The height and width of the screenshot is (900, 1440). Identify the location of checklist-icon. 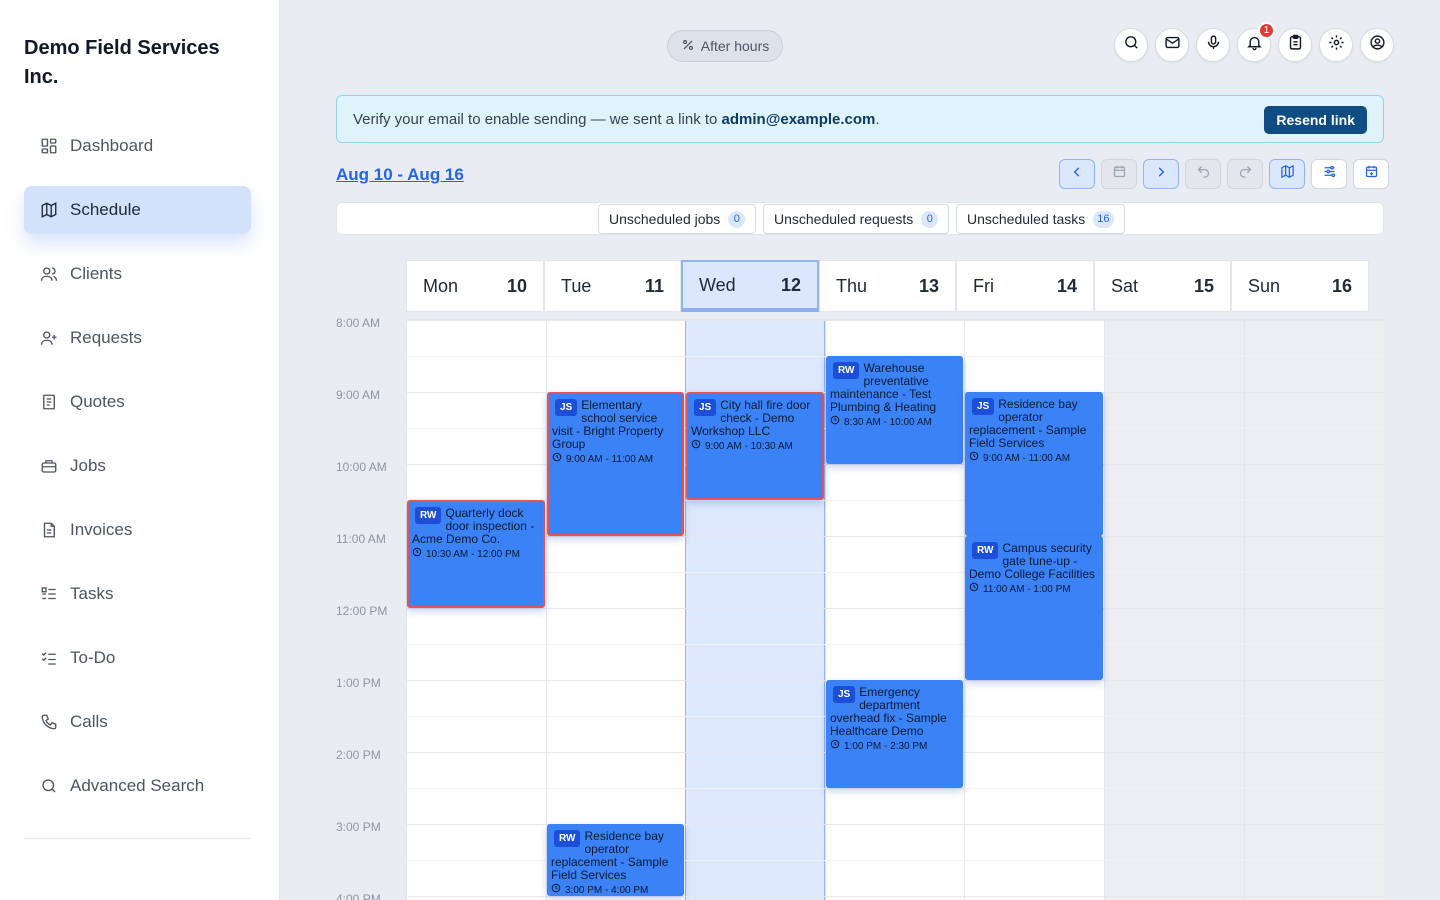
(49, 658).